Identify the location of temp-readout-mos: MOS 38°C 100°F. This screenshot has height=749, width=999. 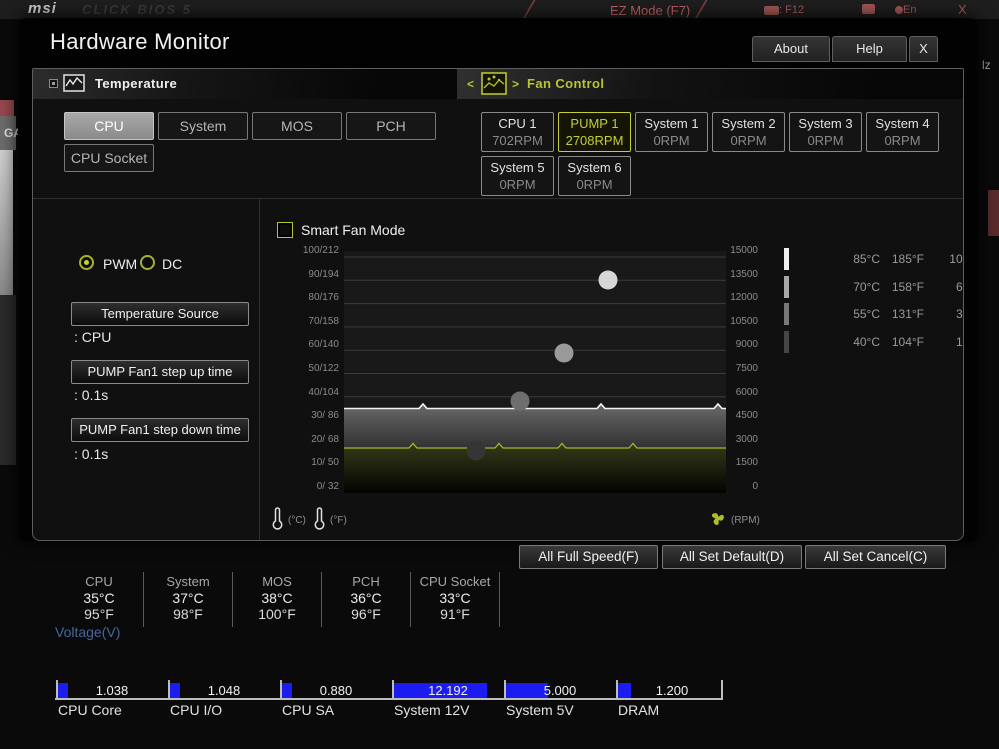
(277, 599).